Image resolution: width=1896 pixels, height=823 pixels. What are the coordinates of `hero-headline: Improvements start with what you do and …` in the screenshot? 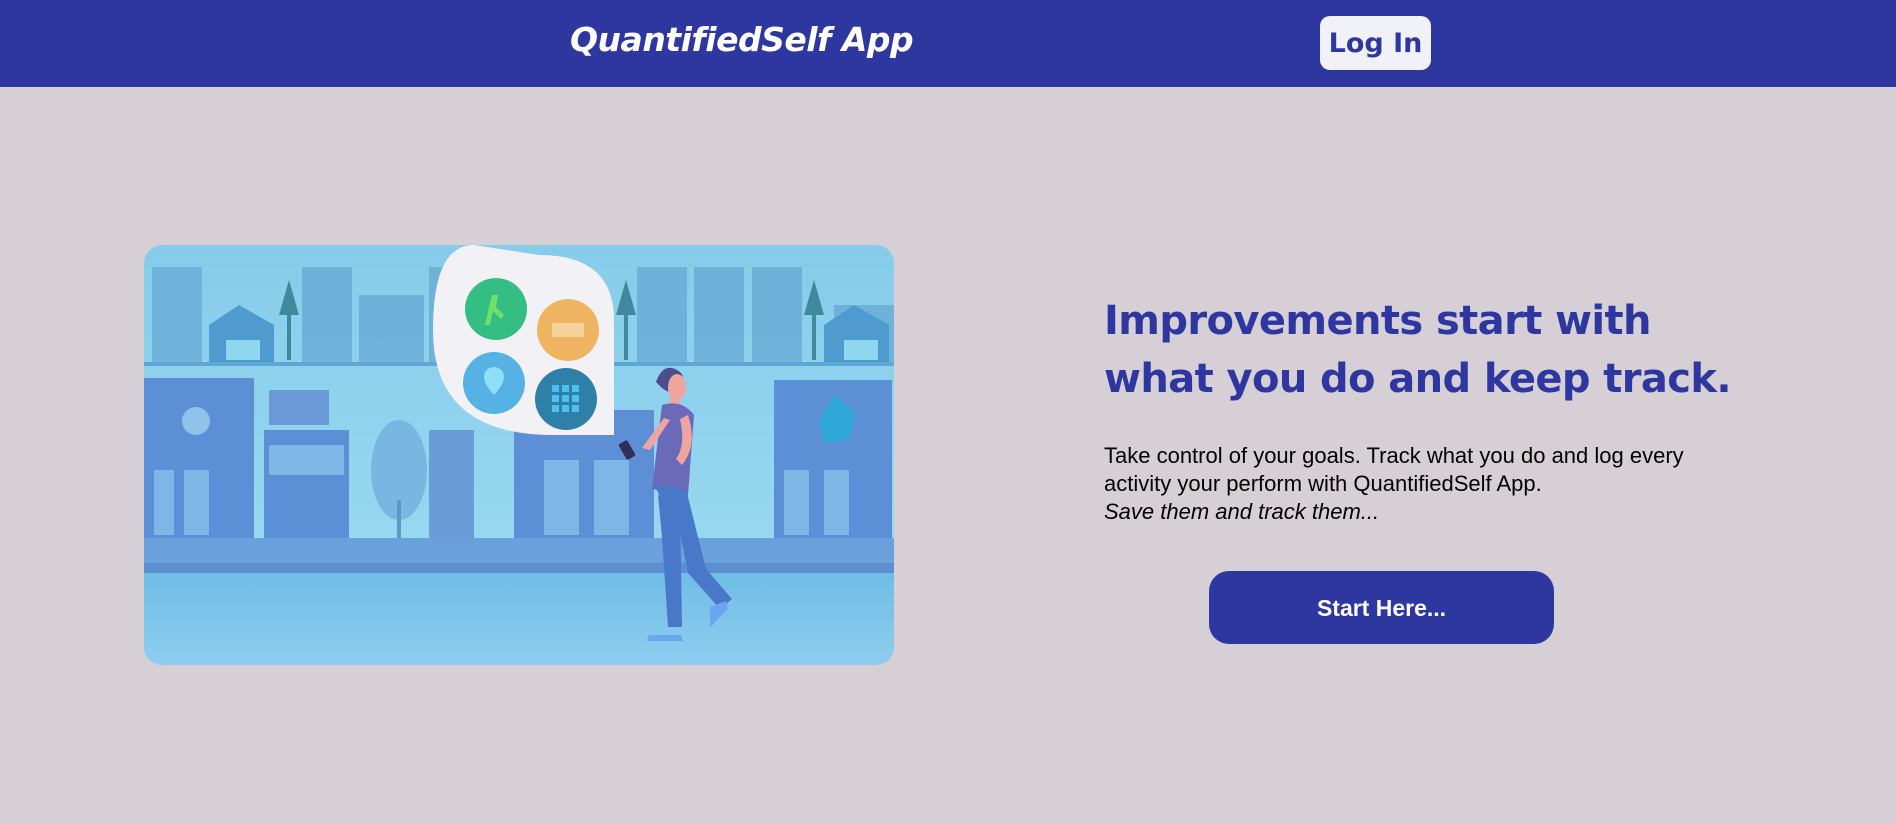 It's located at (1418, 350).